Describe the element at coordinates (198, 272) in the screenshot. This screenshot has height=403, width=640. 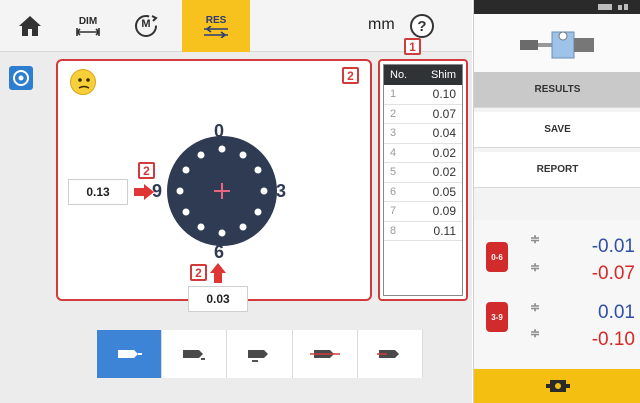
I see `callout-bottom-arrow: 2` at that location.